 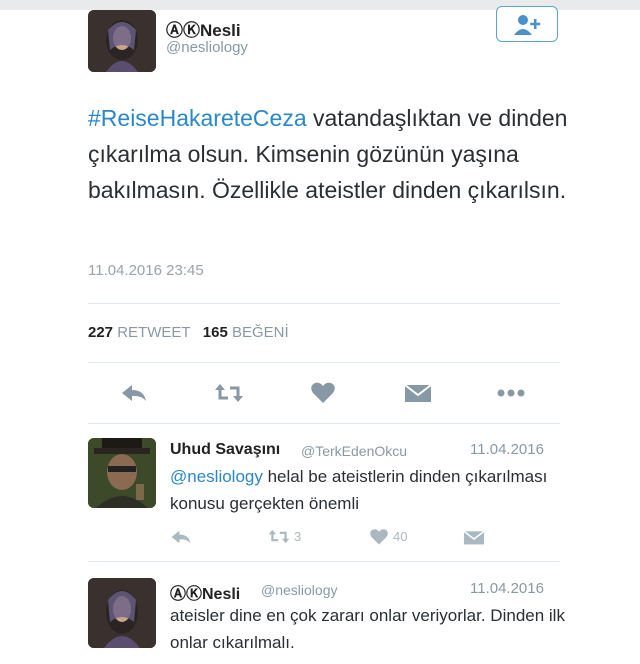 I want to click on add-user-icon, so click(x=527, y=25).